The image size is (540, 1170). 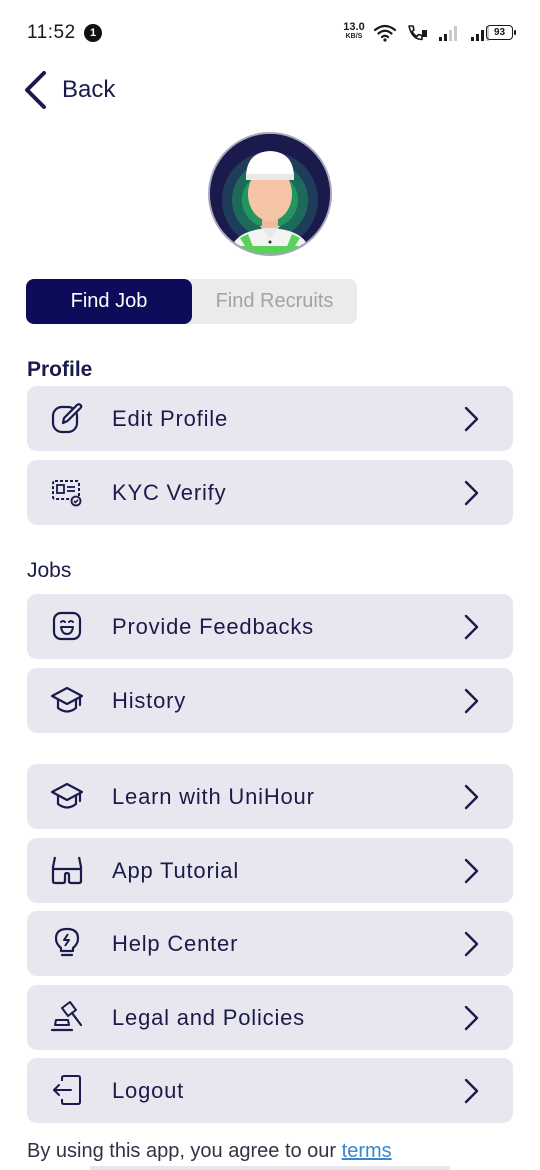 What do you see at coordinates (35, 90) in the screenshot?
I see `chevron-left-icon` at bounding box center [35, 90].